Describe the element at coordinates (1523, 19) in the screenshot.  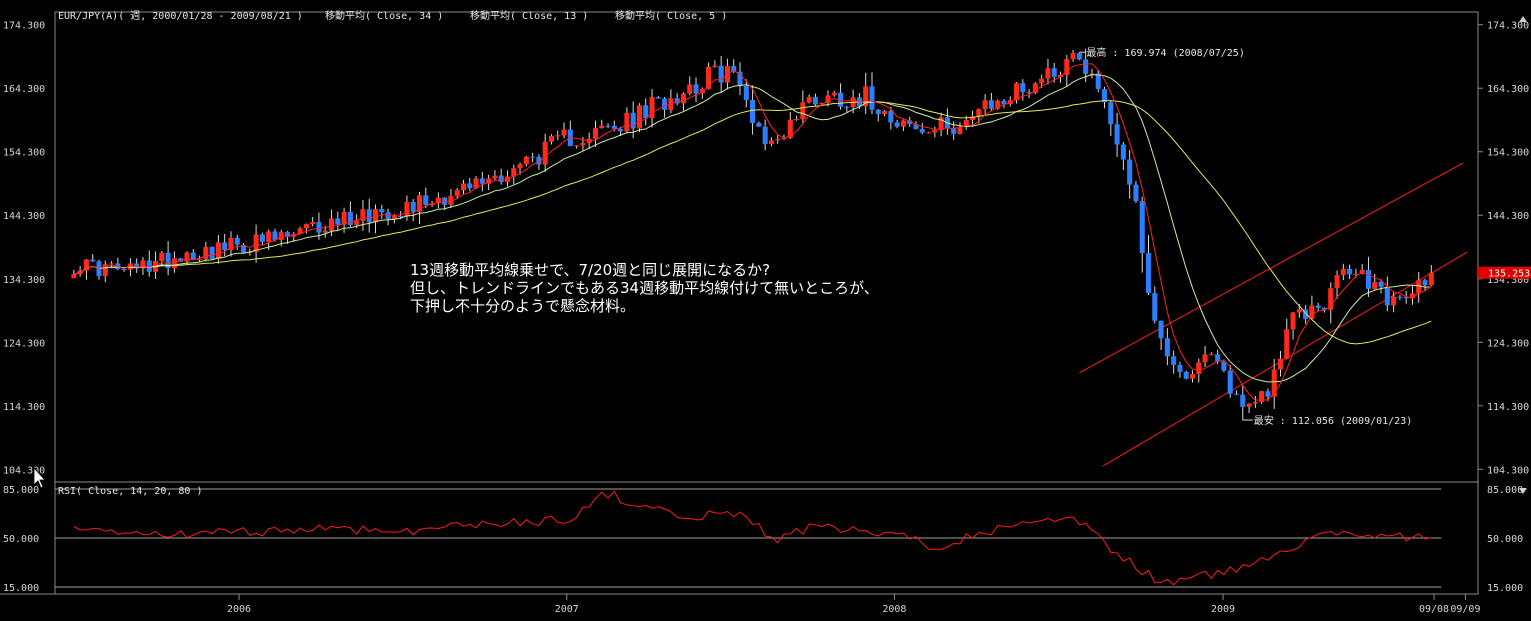
I see `scroll-up-icon` at that location.